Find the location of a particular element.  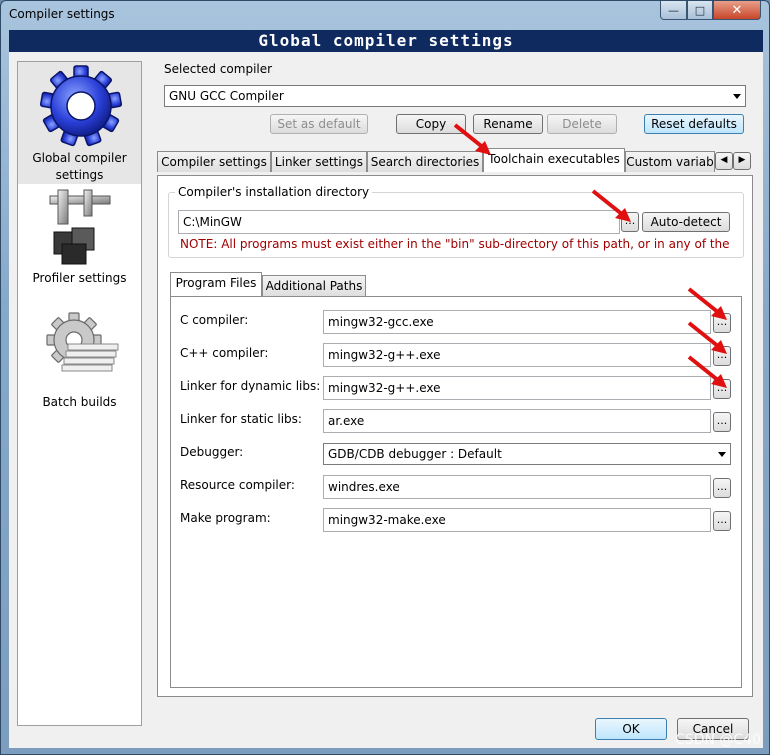

ok-button: OK is located at coordinates (631, 729).